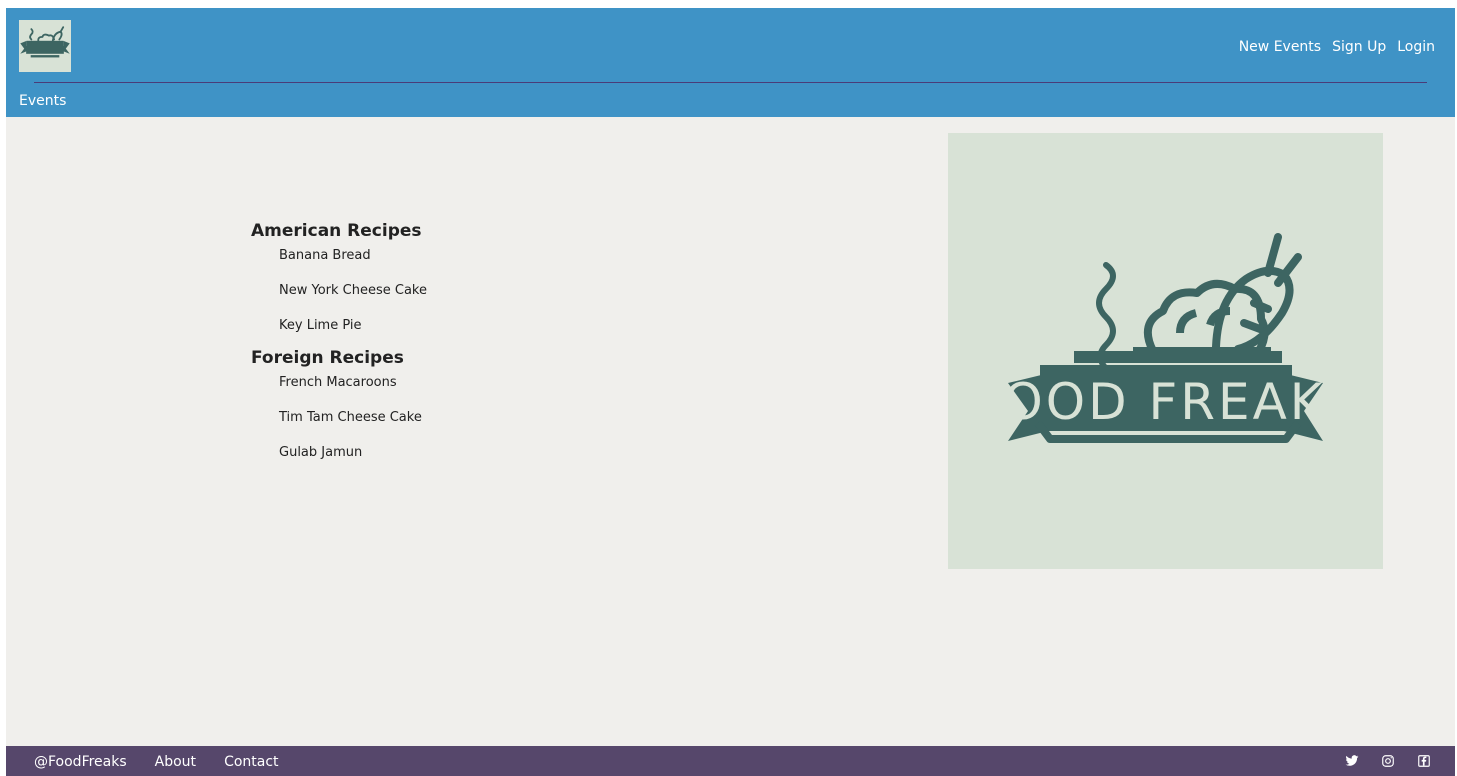  I want to click on footer-links: @FoodFreaks About Contact, so click(156, 762).